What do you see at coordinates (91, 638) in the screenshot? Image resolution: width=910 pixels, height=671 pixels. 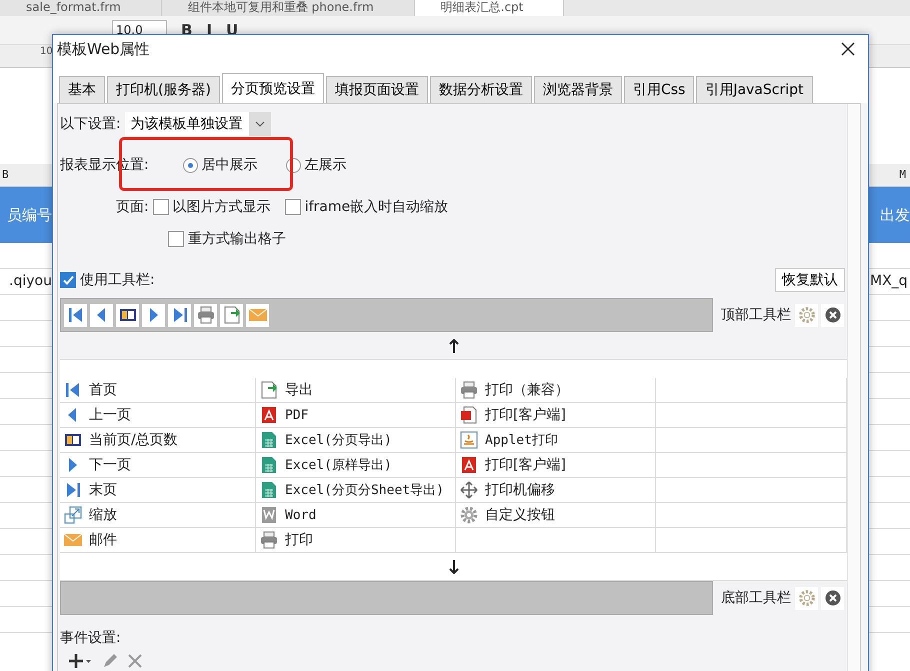 I see `events-label: 事件设置:` at bounding box center [91, 638].